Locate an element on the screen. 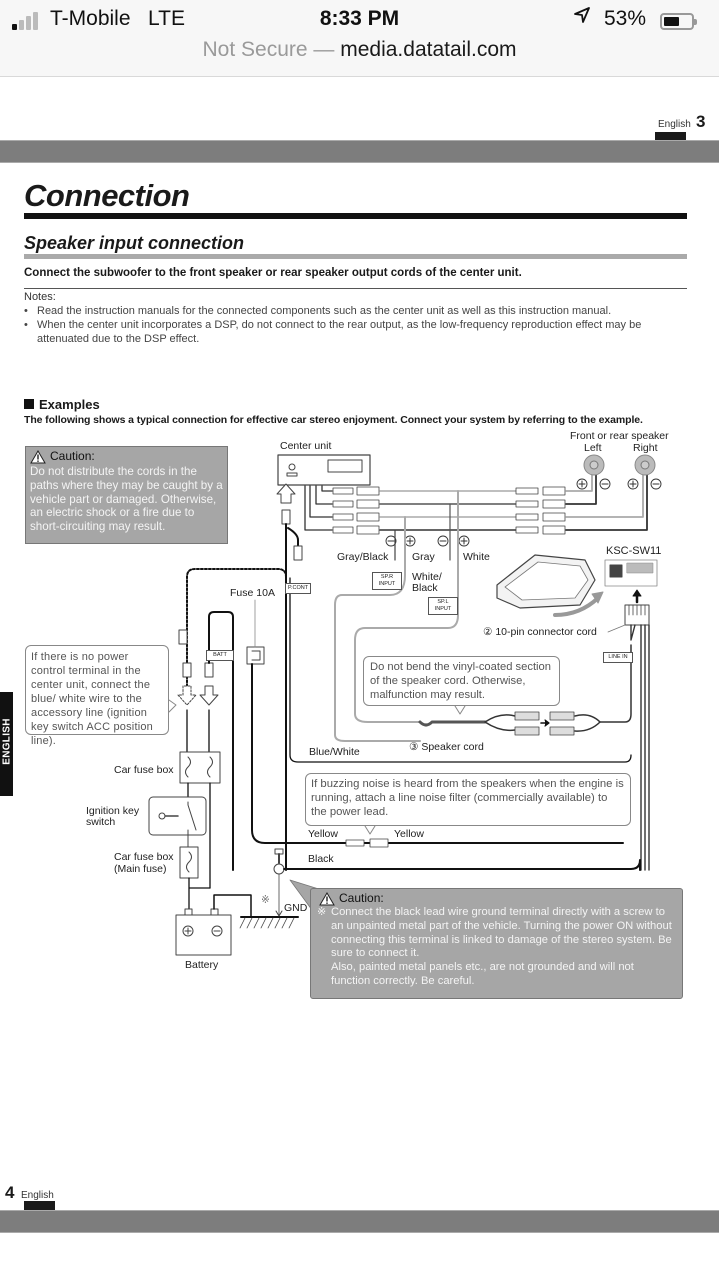  label-black: Black is located at coordinates (321, 859).